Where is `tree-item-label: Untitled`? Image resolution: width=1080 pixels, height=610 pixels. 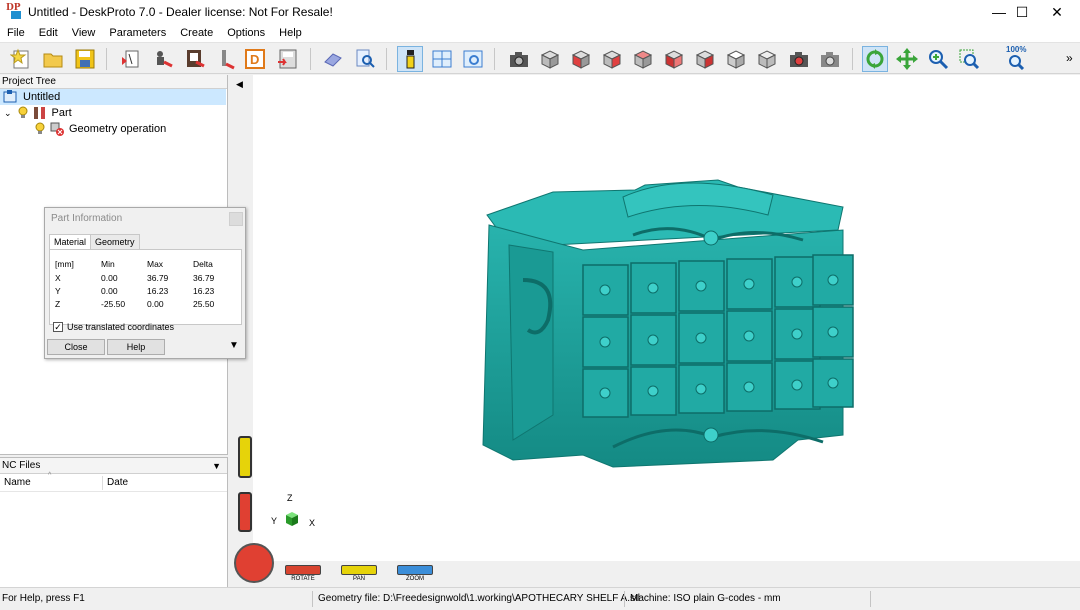 tree-item-label: Untitled is located at coordinates (42, 97).